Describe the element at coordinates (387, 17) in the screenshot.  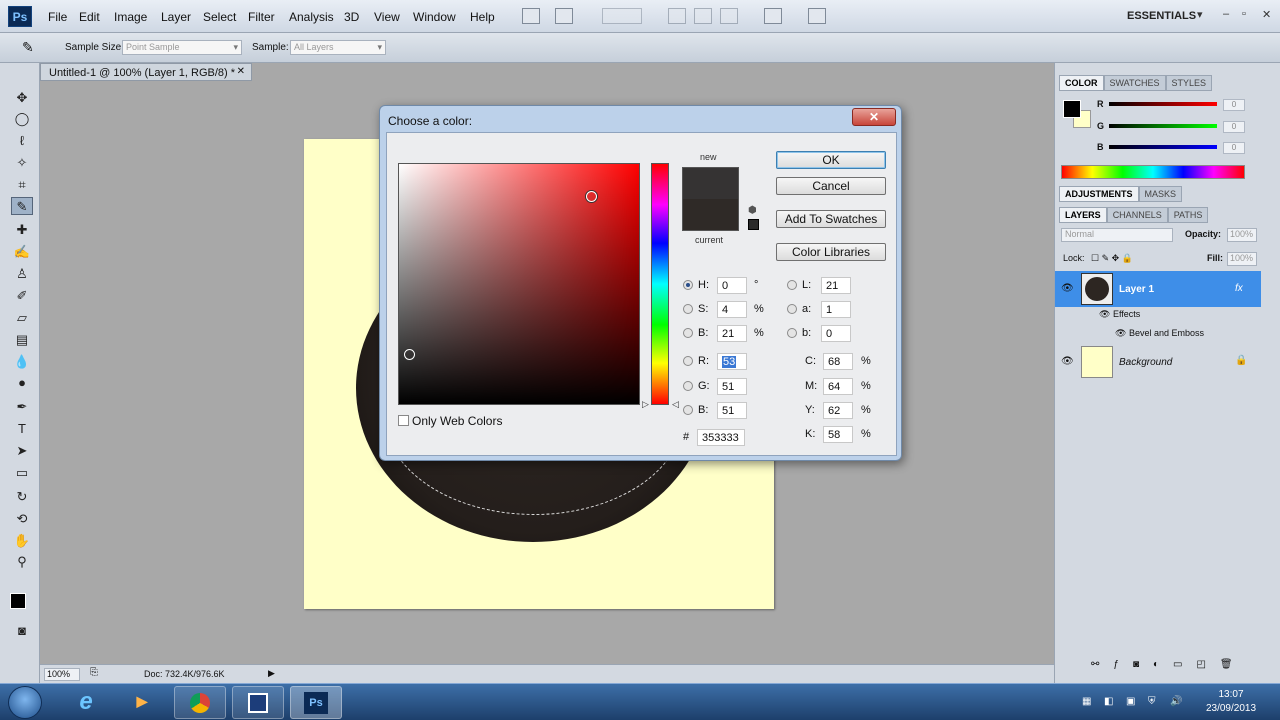
I see `menu-view: View` at that location.